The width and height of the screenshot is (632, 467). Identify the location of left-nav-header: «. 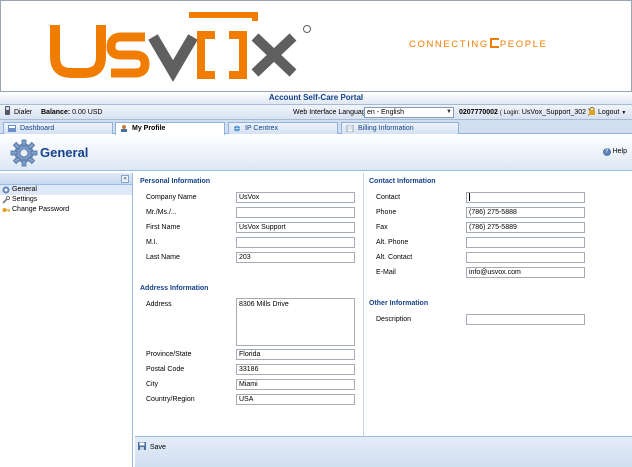
(66, 179).